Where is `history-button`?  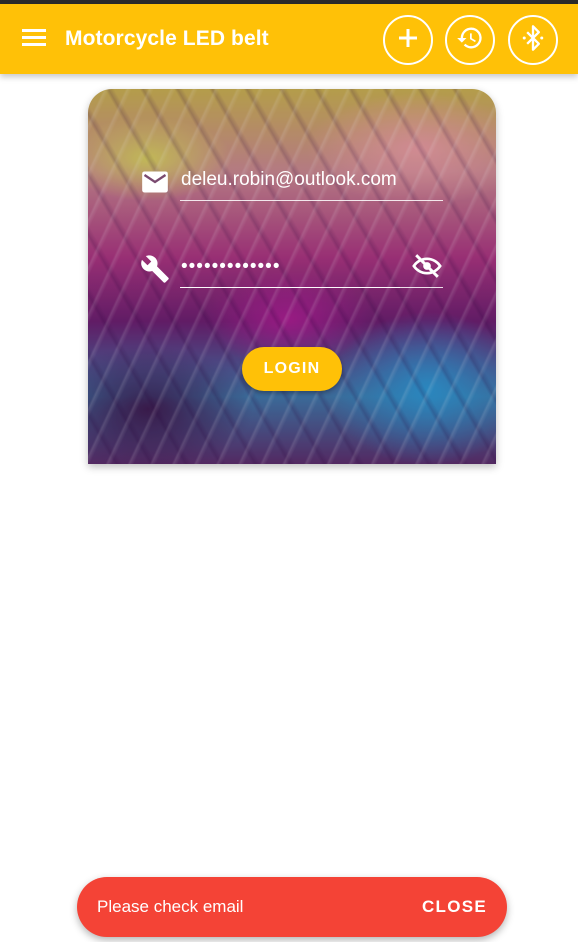 history-button is located at coordinates (470, 40).